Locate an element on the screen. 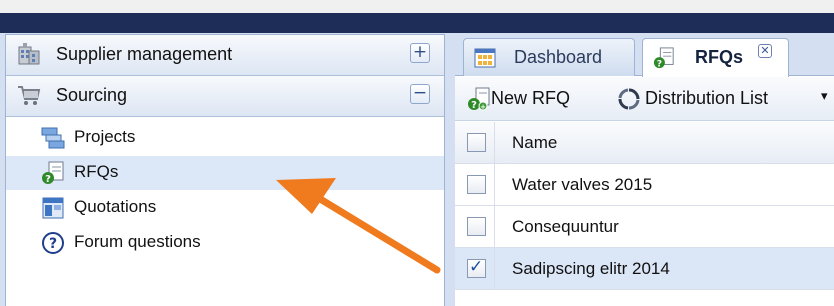 This screenshot has width=834, height=306. section-sourcing: Sourcing − is located at coordinates (225, 96).